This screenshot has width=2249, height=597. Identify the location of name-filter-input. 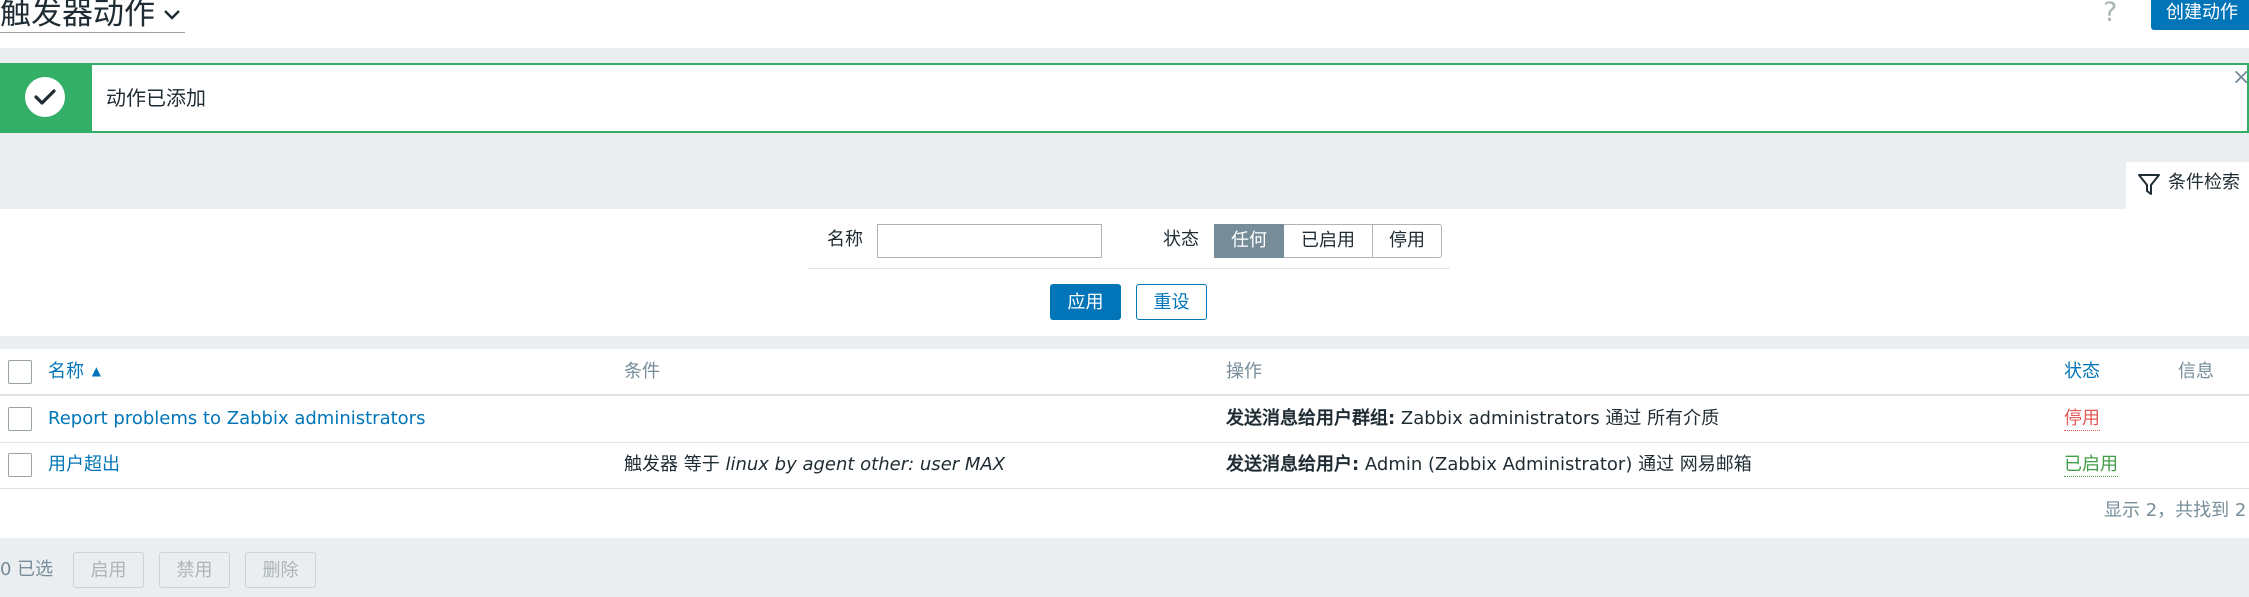
(989, 241).